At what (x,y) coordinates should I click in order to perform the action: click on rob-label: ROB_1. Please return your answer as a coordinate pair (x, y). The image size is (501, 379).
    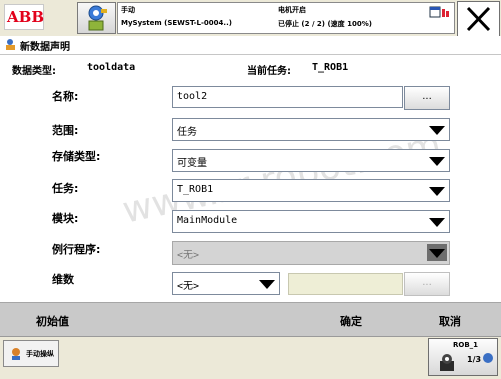
    Looking at the image, I should click on (466, 345).